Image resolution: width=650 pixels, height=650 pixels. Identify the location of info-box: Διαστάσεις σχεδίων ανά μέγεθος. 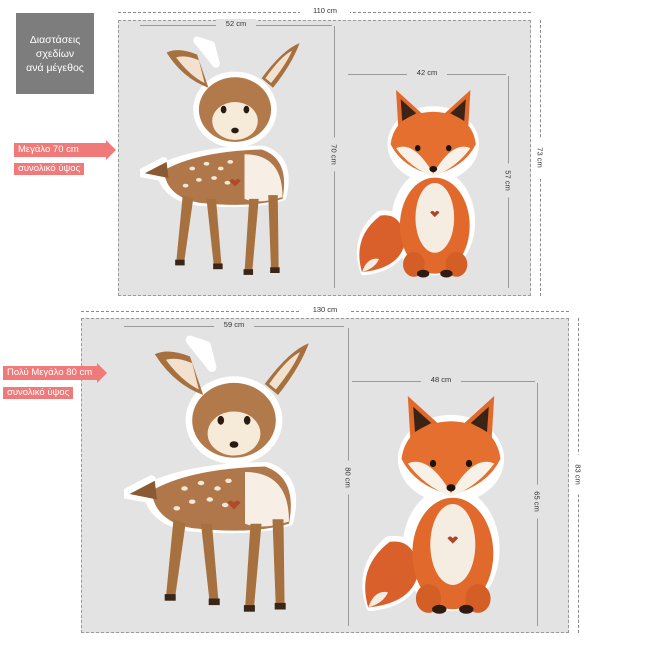
(55, 53).